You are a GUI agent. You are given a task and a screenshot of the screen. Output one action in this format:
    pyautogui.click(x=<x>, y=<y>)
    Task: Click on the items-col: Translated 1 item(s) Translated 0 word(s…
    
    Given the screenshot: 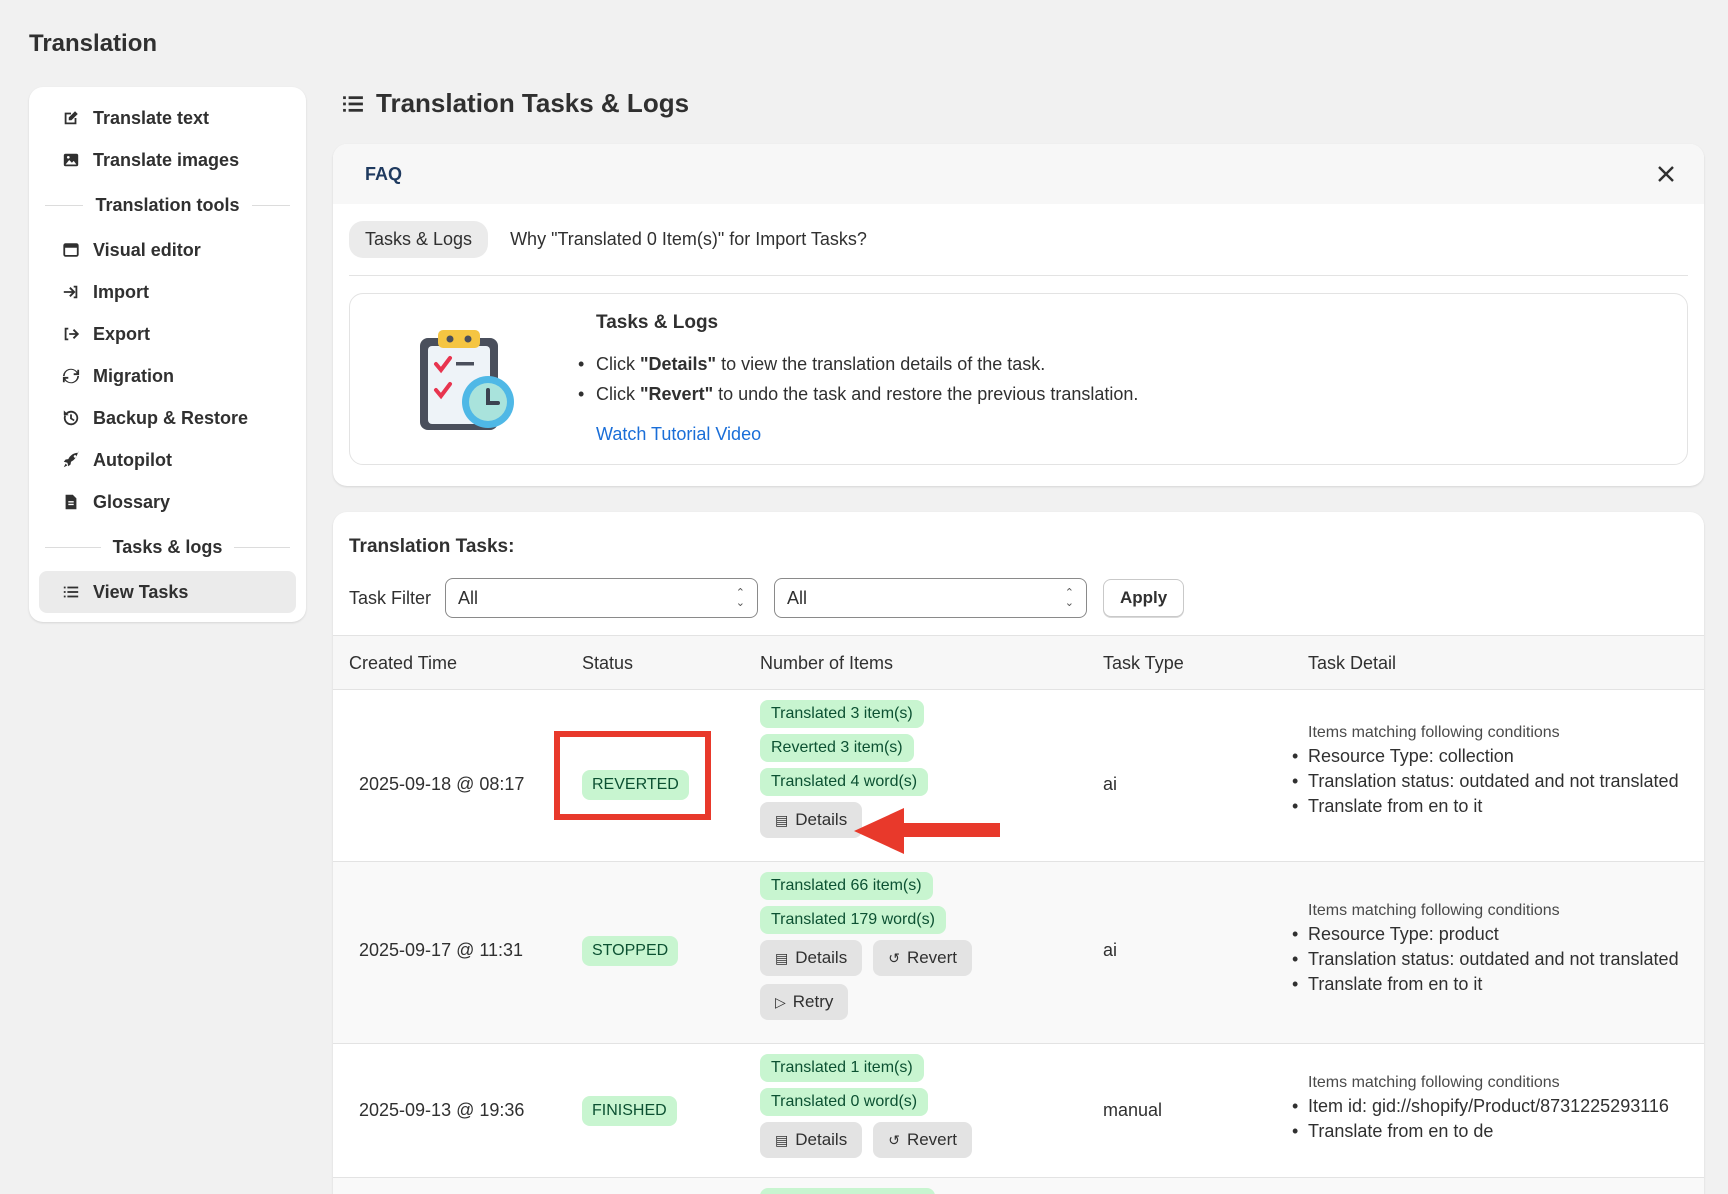 What is the action you would take?
    pyautogui.click(x=871, y=1110)
    